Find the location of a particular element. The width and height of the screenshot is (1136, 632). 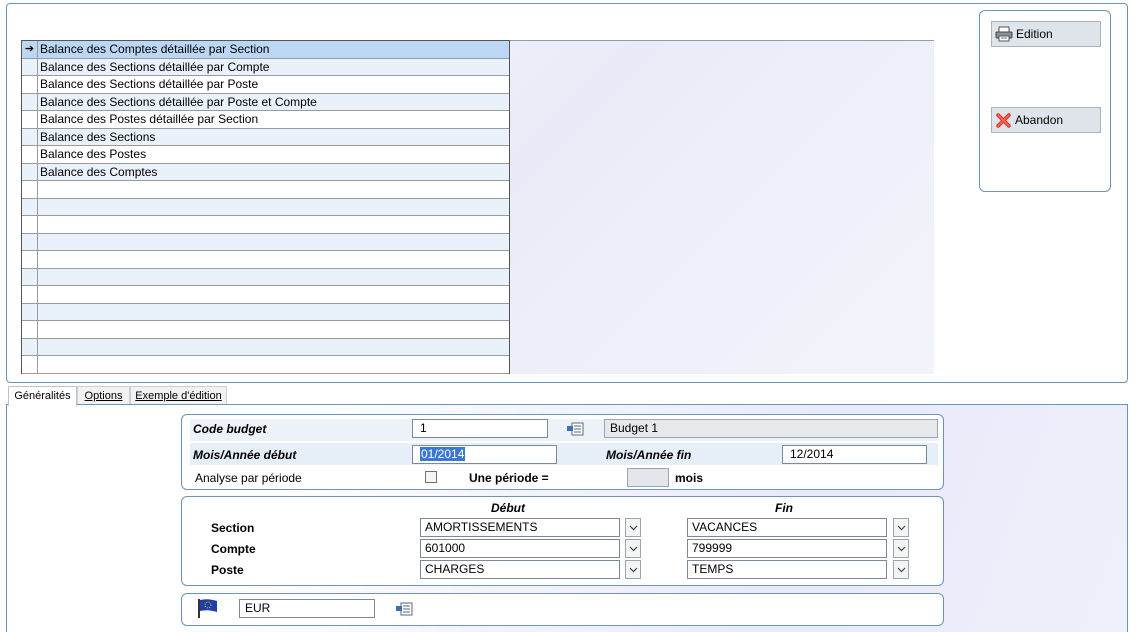

section-end-input: VACANCES is located at coordinates (787, 527).